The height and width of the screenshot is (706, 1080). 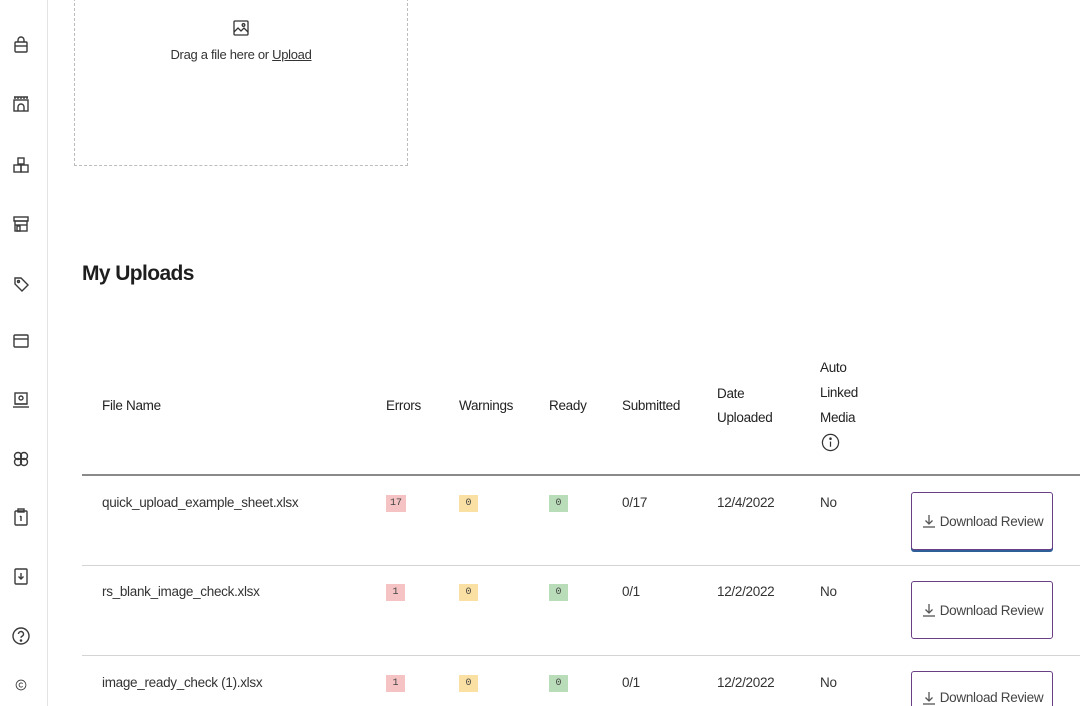 I want to click on column-header-date-line2: Uploaded, so click(x=745, y=417).